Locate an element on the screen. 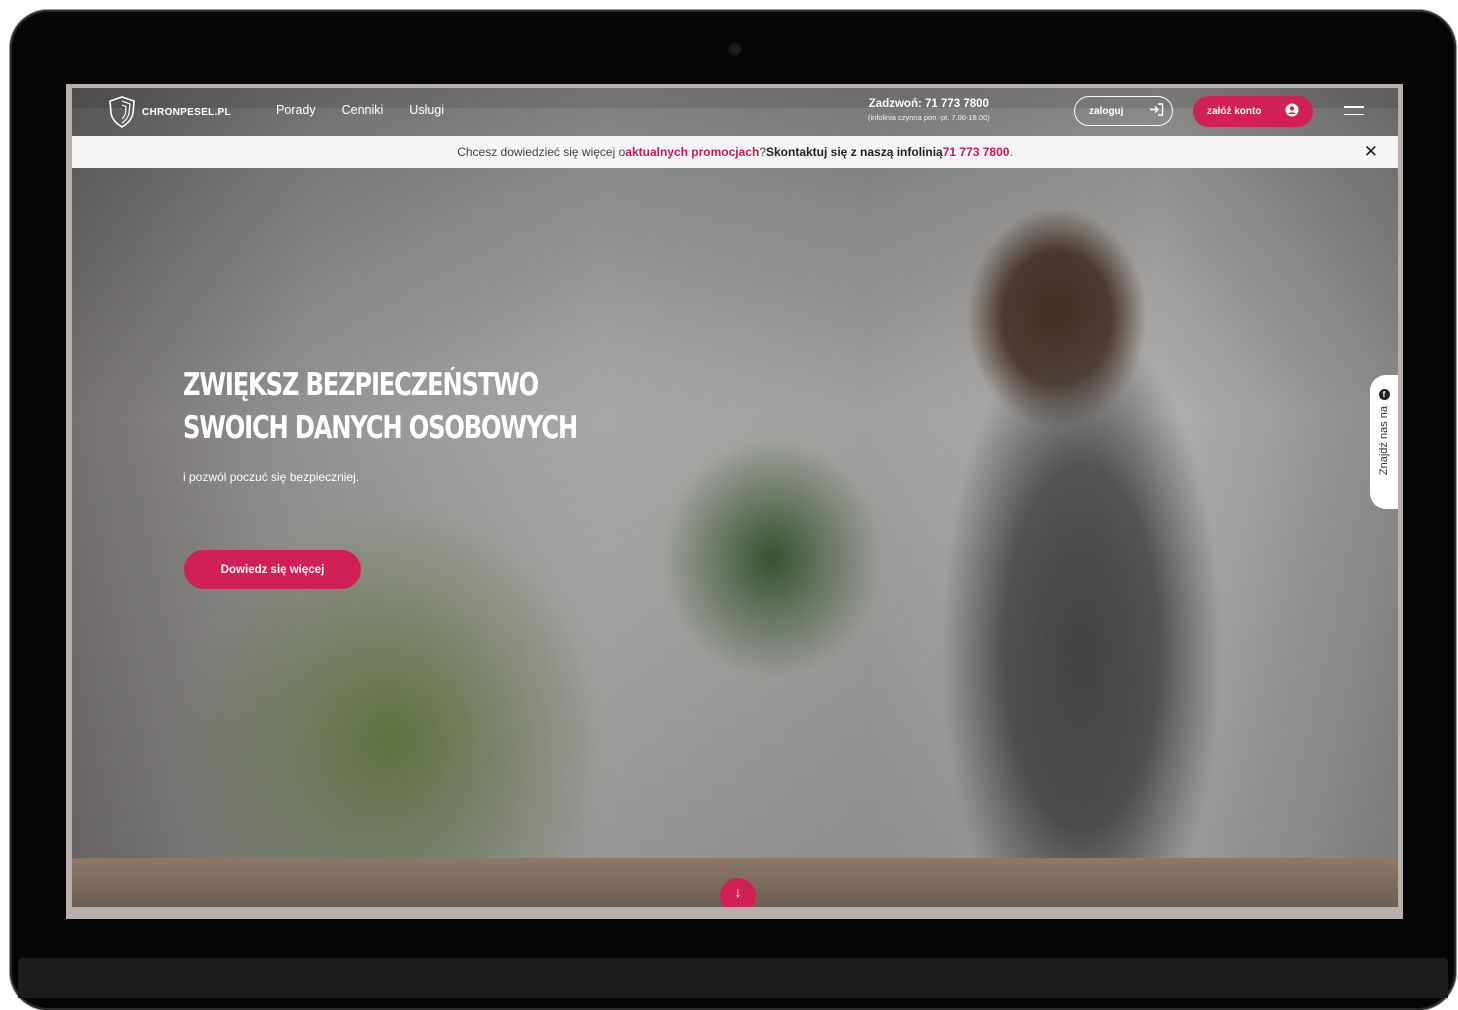 The width and height of the screenshot is (1458, 1010). promo-link: aktualnych promocjach is located at coordinates (692, 152).